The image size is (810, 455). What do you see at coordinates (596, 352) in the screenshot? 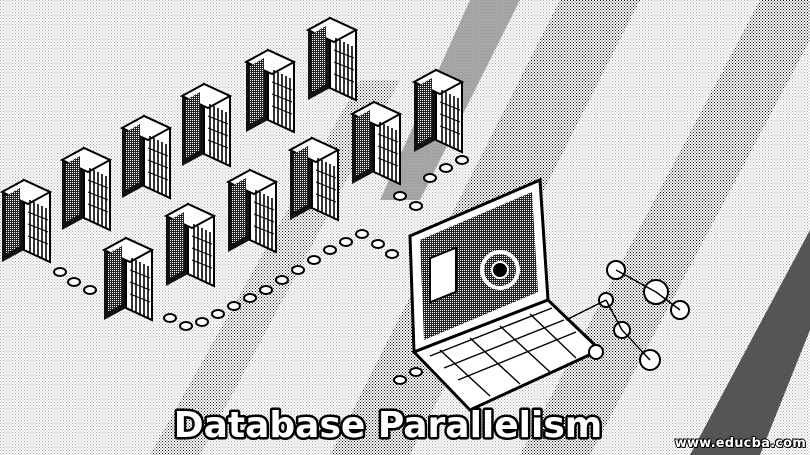
I see `node-circle-icon` at bounding box center [596, 352].